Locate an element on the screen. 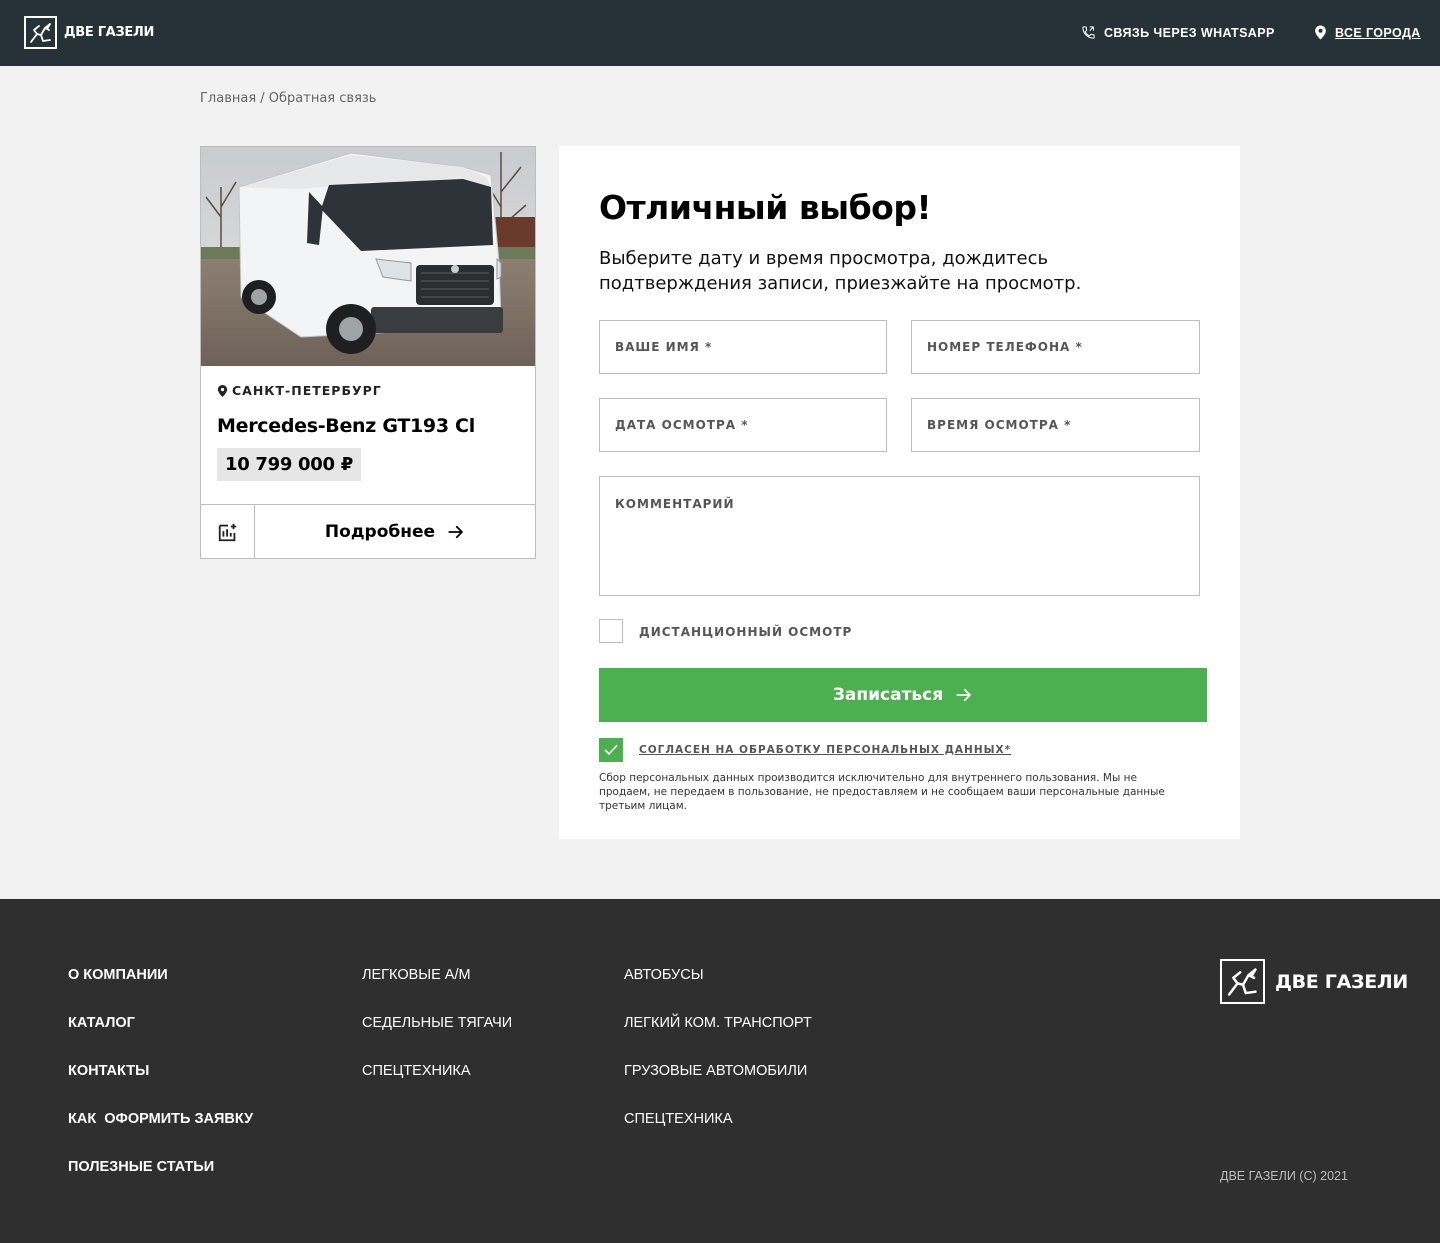  footer-link-contacts: КОНТАКТЫ is located at coordinates (108, 1071).